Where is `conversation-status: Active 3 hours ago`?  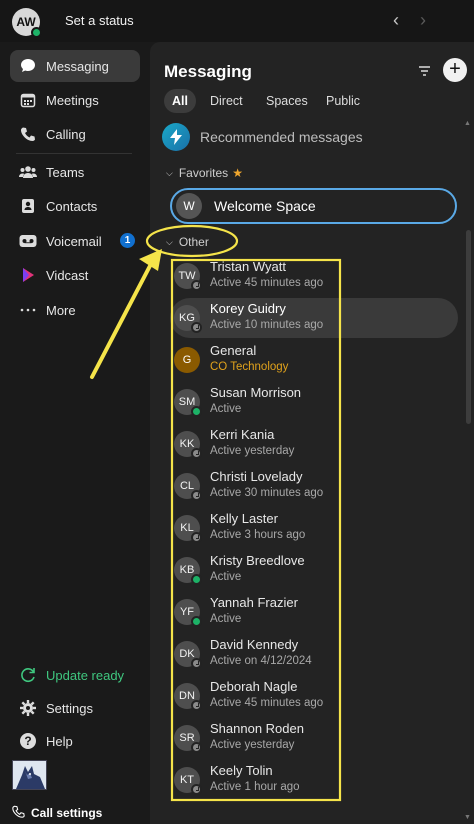 conversation-status: Active 3 hours ago is located at coordinates (258, 535).